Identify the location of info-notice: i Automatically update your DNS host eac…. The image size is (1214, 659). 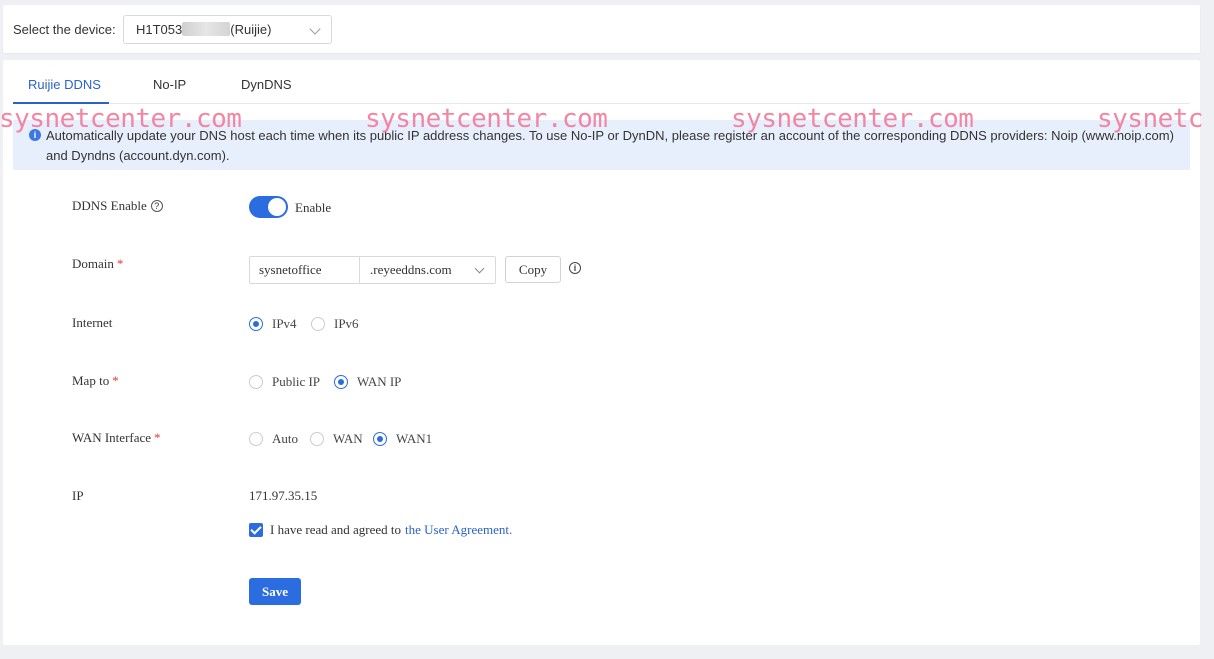
(601, 145).